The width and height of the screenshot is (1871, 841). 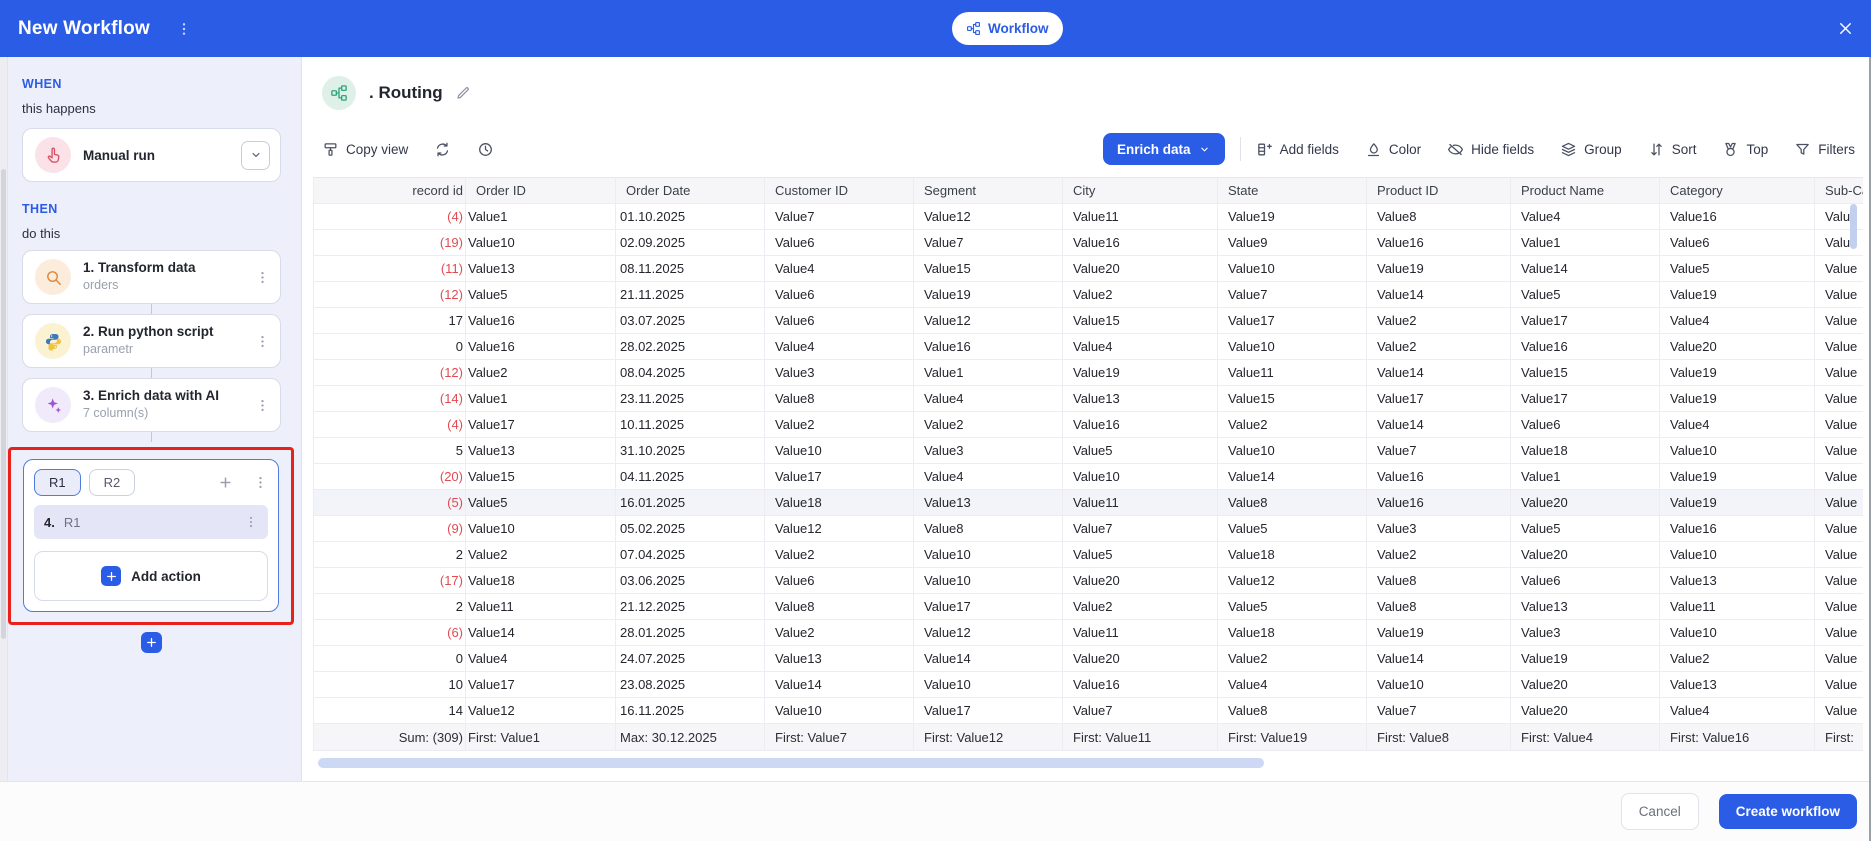 I want to click on table-cell: 28.02.2025, so click(x=690, y=347).